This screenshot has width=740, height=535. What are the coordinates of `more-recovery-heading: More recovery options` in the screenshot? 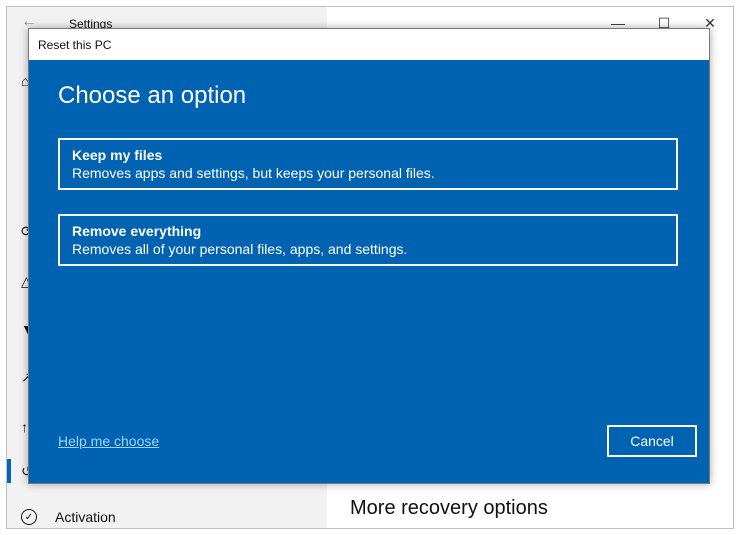 It's located at (449, 508).